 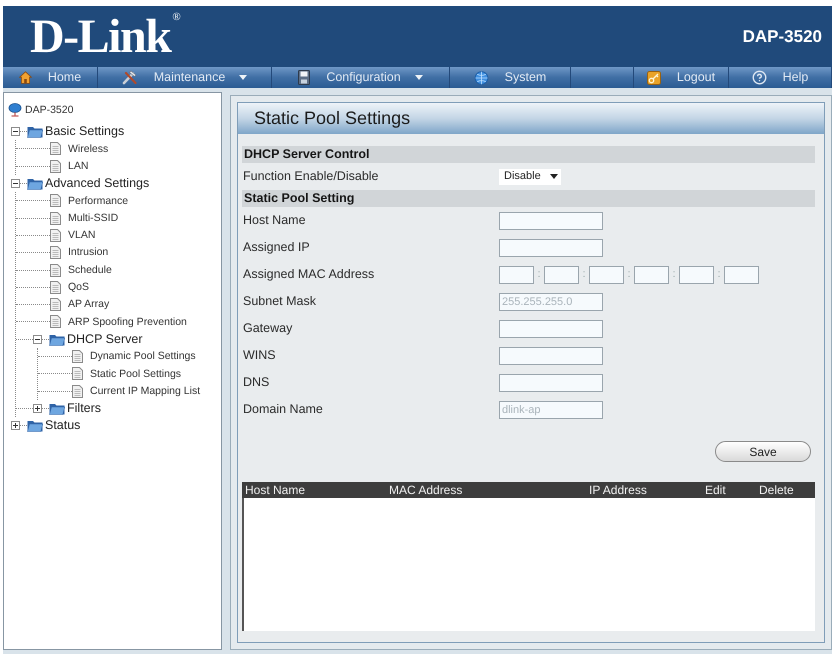 I want to click on tree-item: Static Pool Settings, so click(x=136, y=374).